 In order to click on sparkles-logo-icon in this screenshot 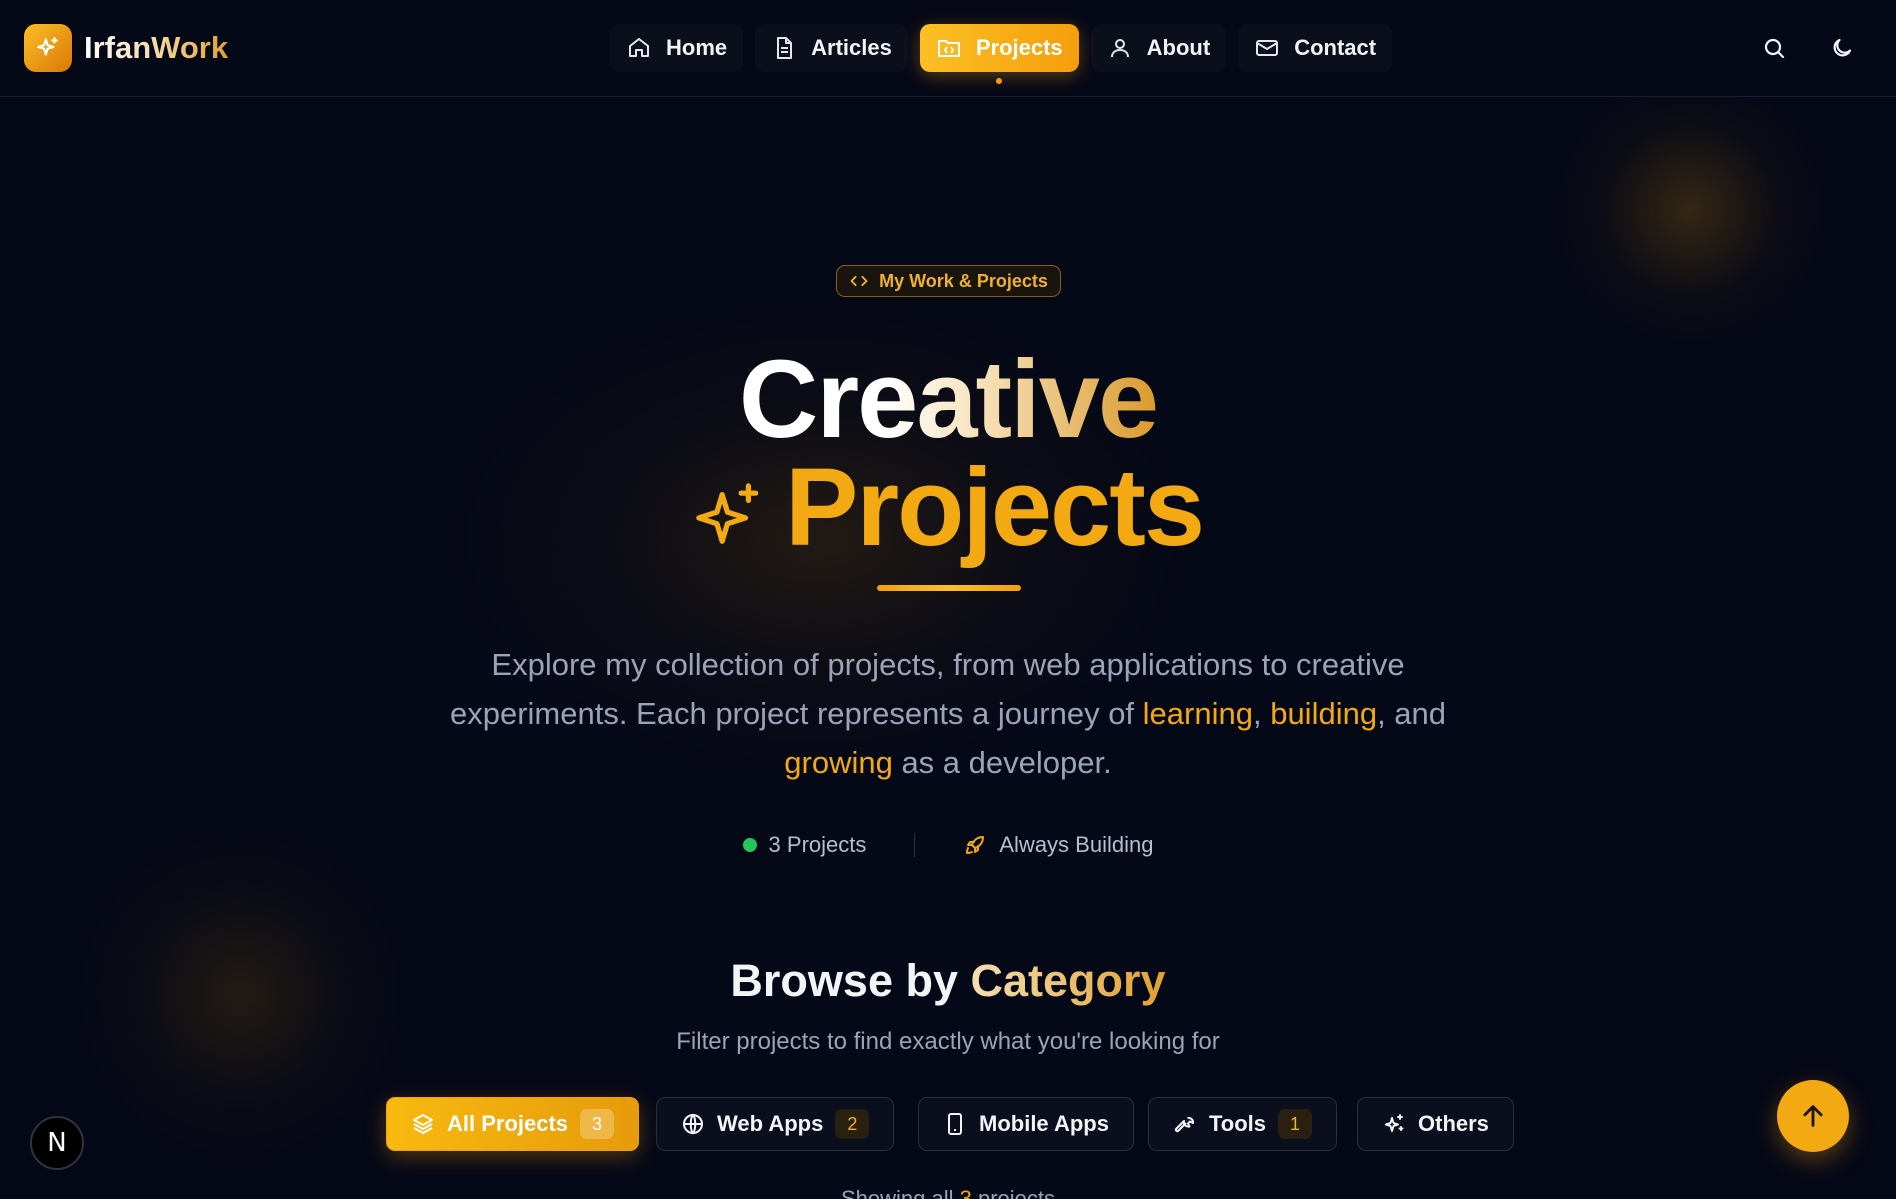, I will do `click(48, 48)`.